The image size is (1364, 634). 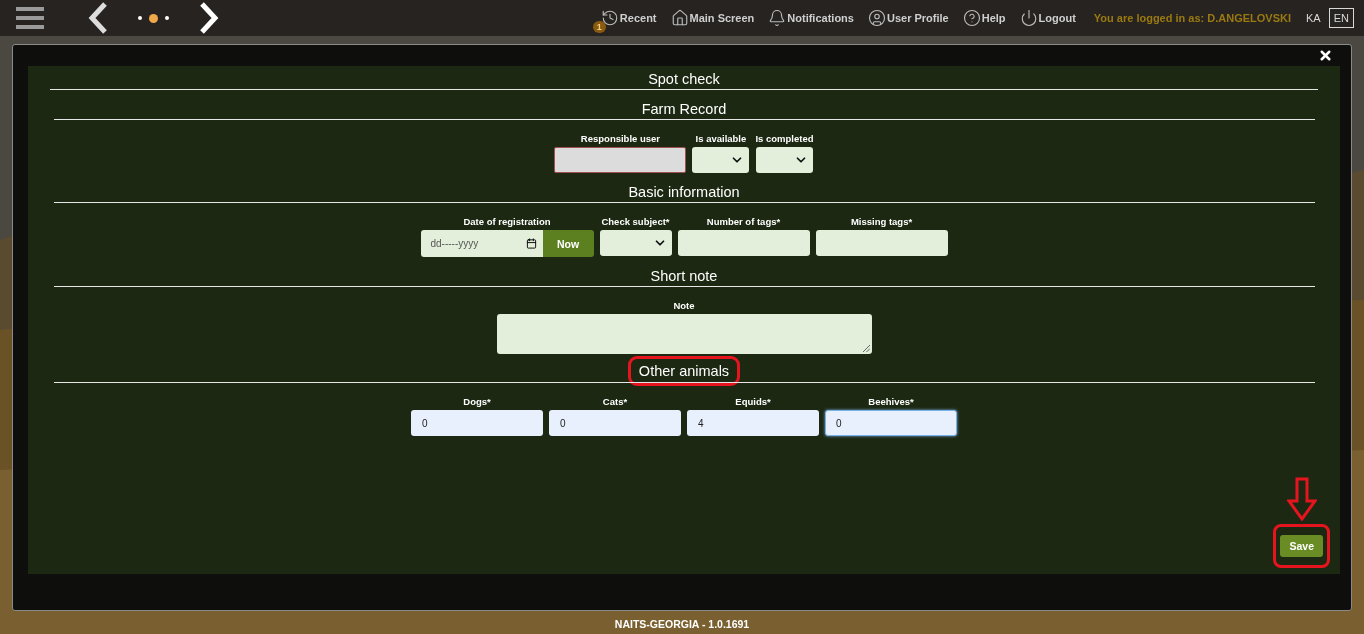 I want to click on modal-title: Spot check, so click(x=684, y=79).